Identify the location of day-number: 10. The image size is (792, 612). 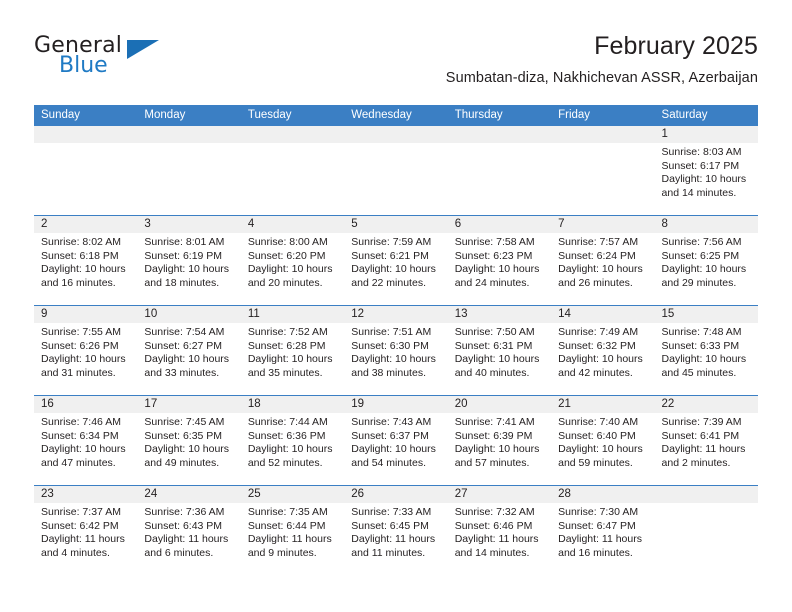
(189, 314).